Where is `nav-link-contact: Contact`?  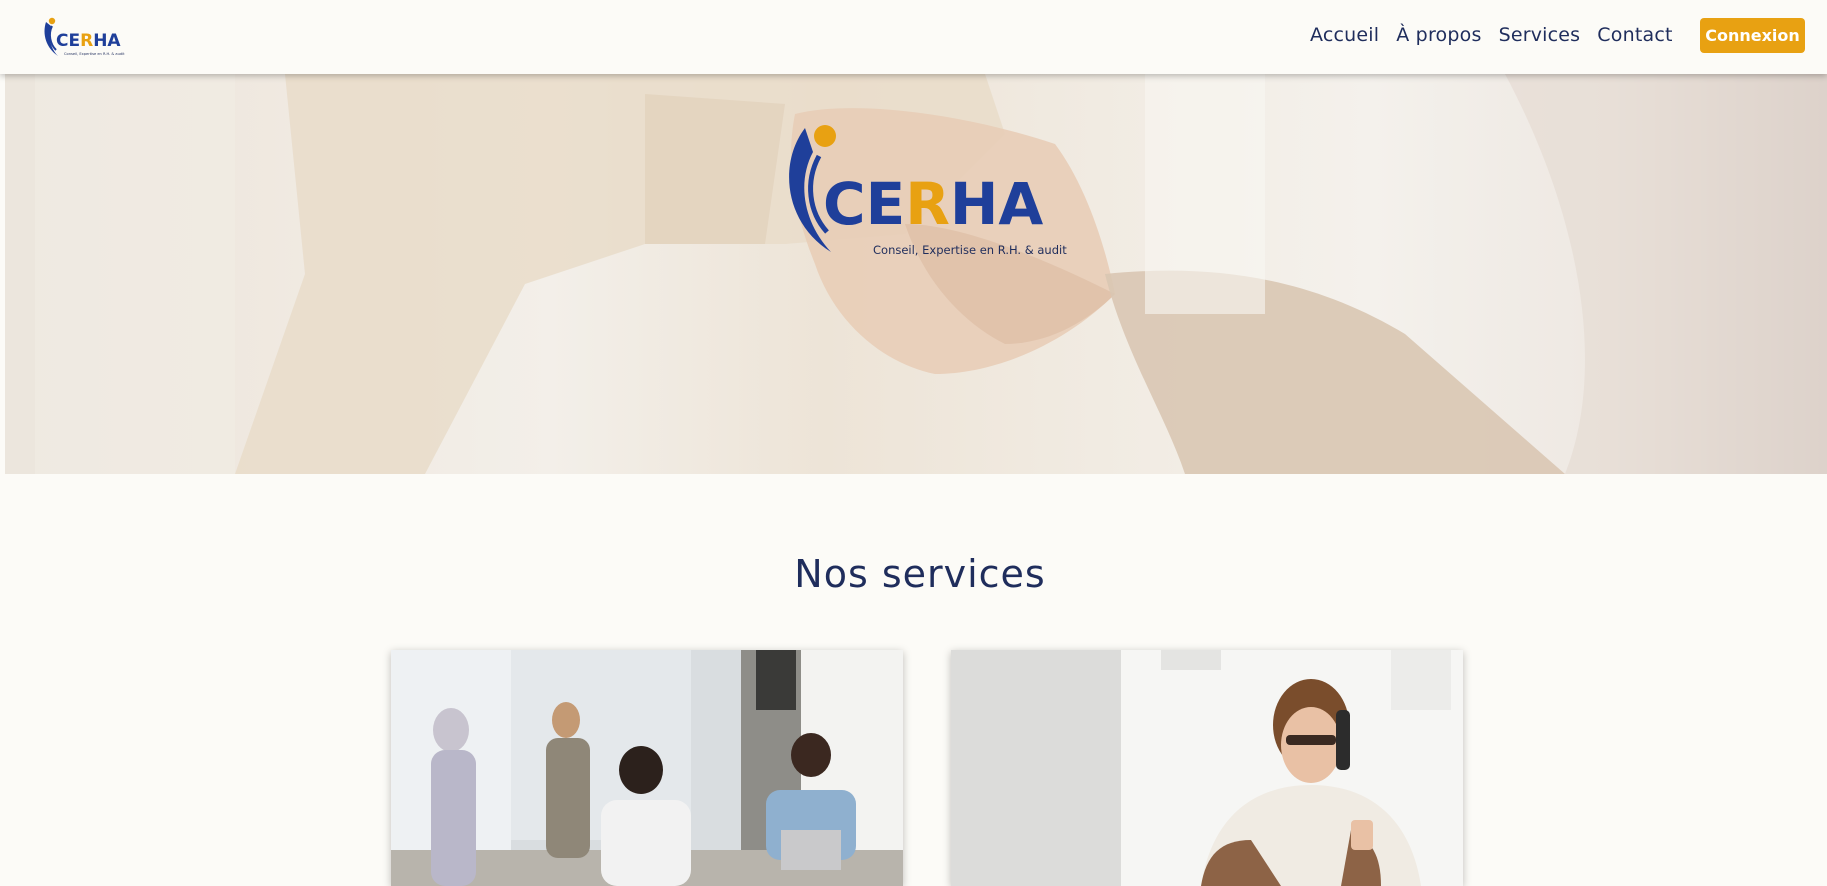
nav-link-contact: Contact is located at coordinates (1634, 35).